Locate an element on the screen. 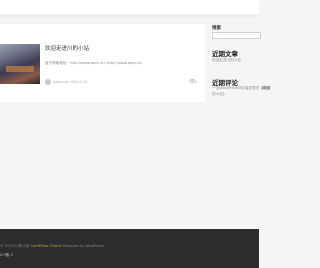 The image size is (320, 268). top-navbar is located at coordinates (129, 7).